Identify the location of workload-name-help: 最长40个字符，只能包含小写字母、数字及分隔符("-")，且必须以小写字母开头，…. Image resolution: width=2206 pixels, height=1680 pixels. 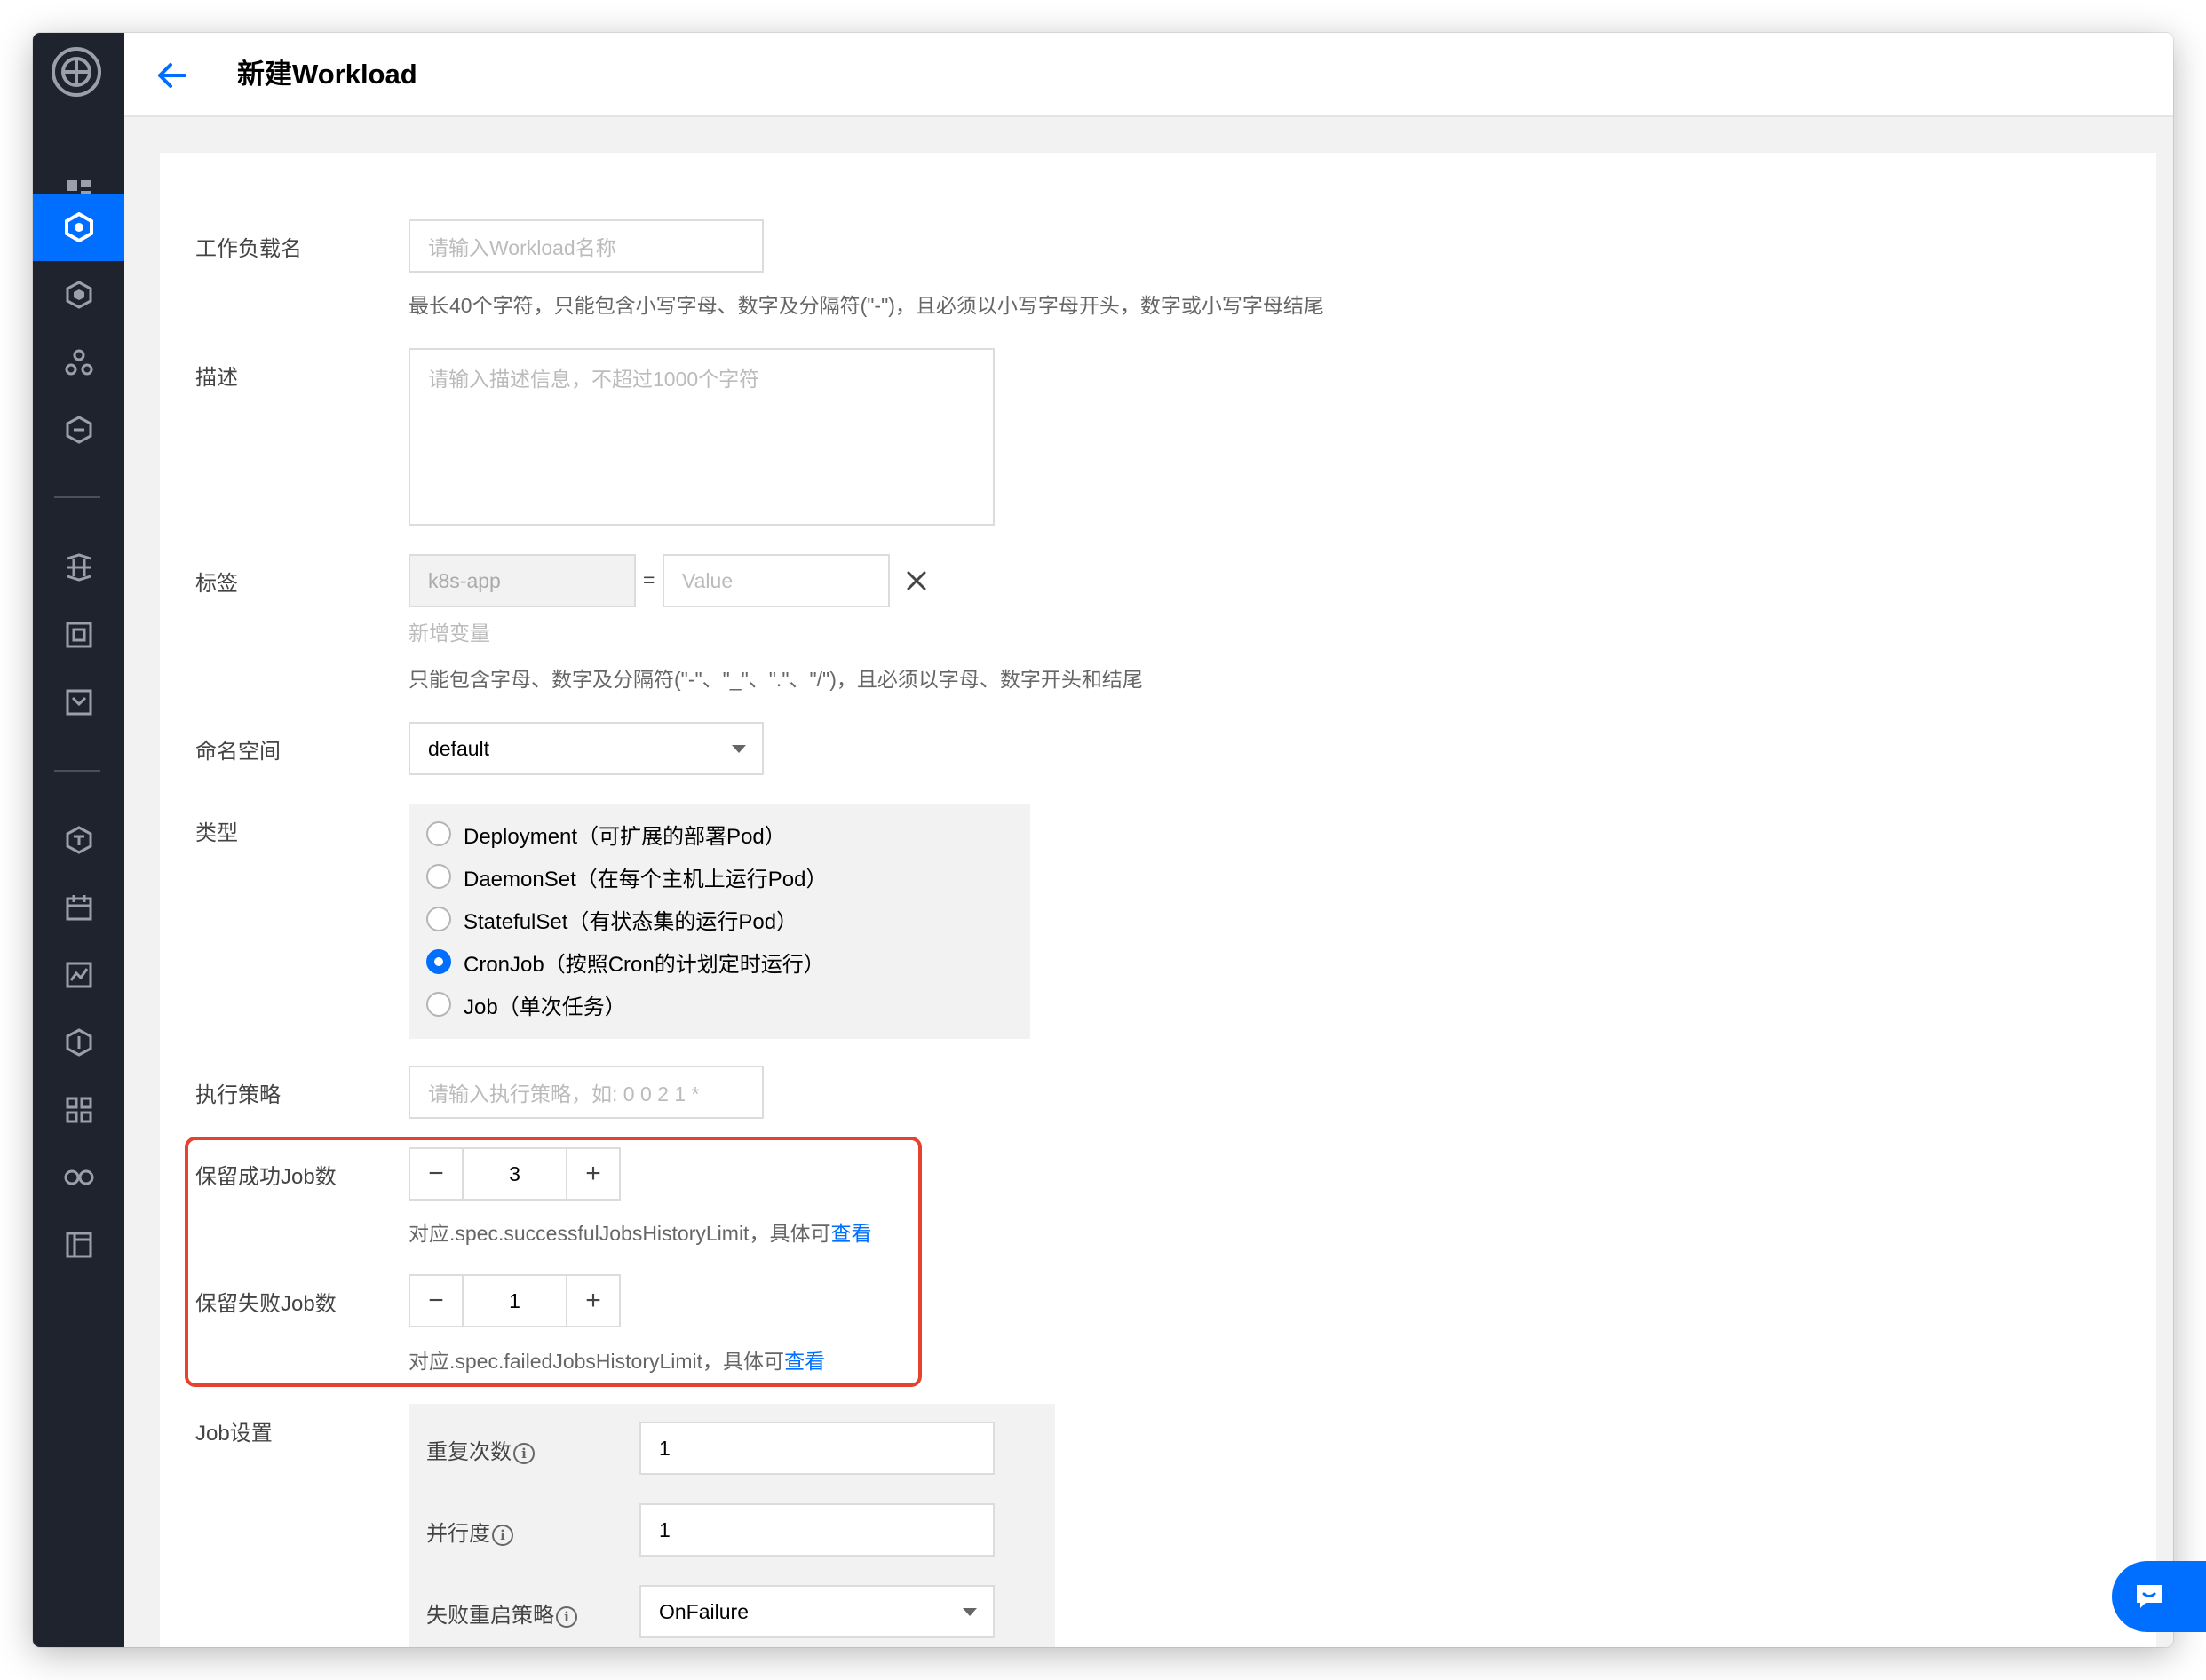
(866, 305).